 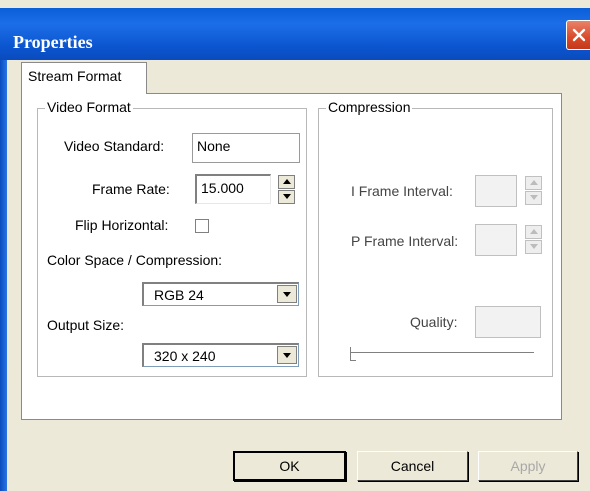 I want to click on video-standard-field: None, so click(x=246, y=148).